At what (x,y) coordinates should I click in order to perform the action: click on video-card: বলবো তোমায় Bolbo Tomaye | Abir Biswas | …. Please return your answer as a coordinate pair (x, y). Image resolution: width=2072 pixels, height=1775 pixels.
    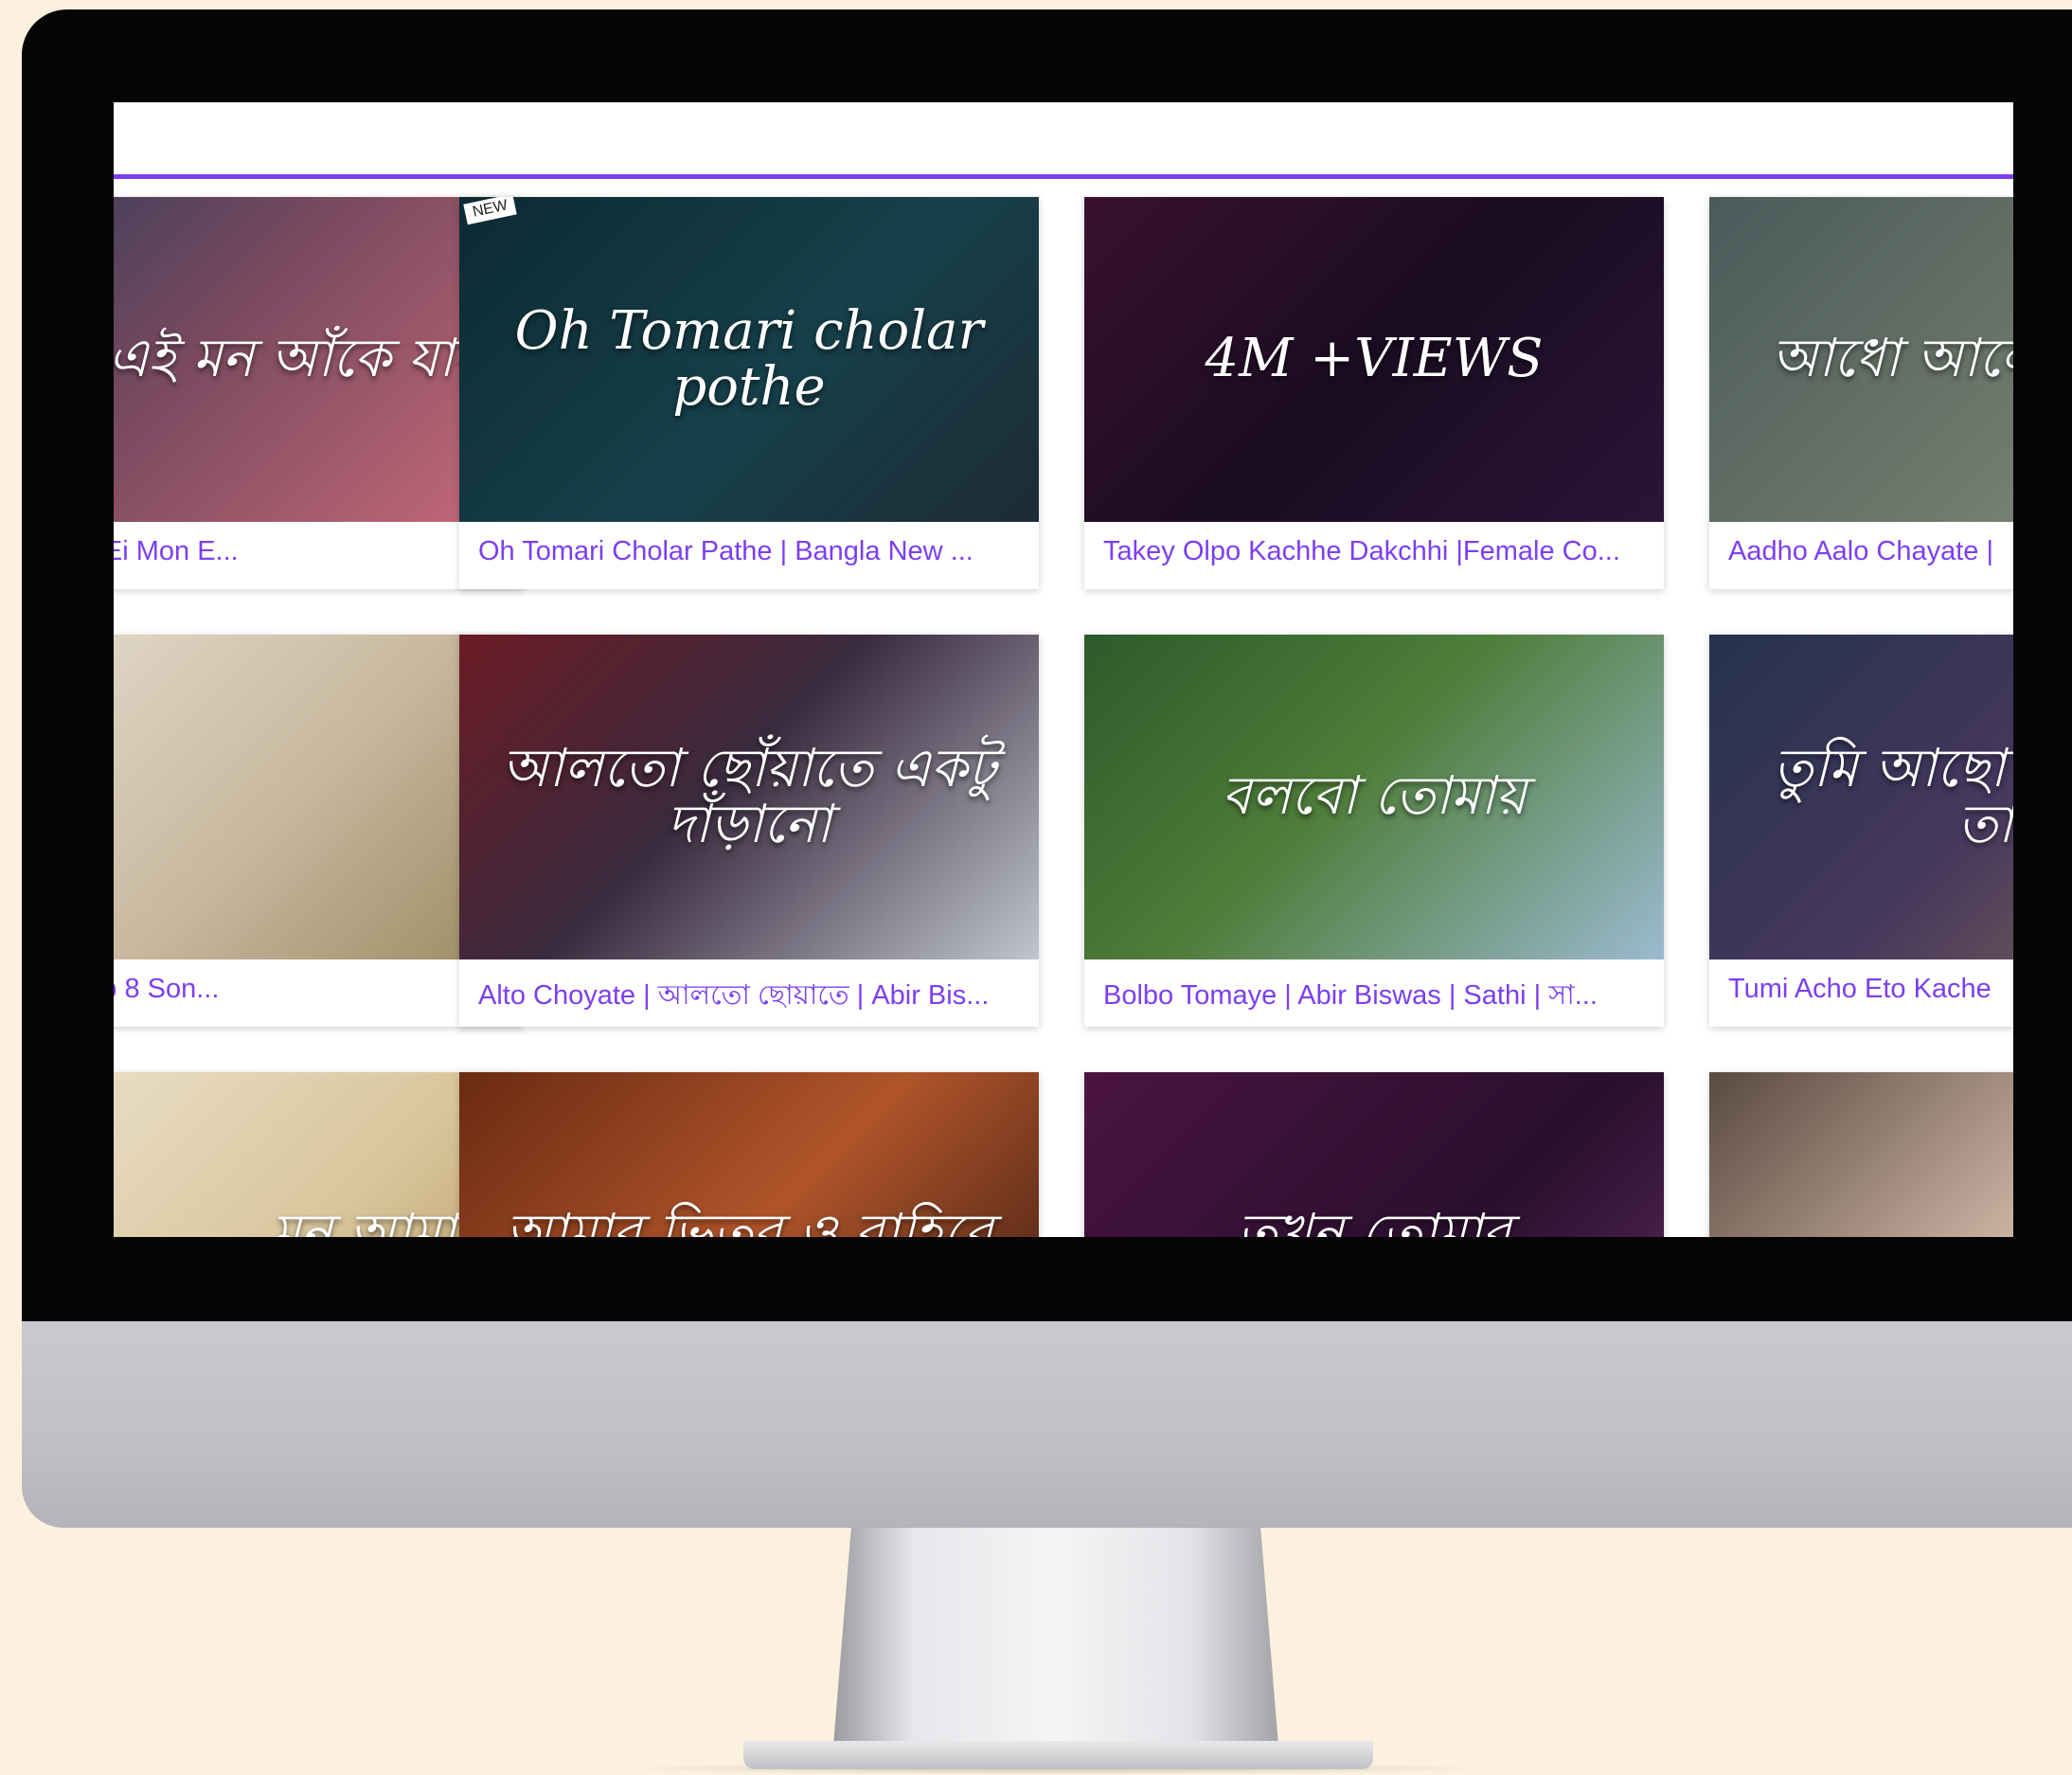
    Looking at the image, I should click on (1374, 831).